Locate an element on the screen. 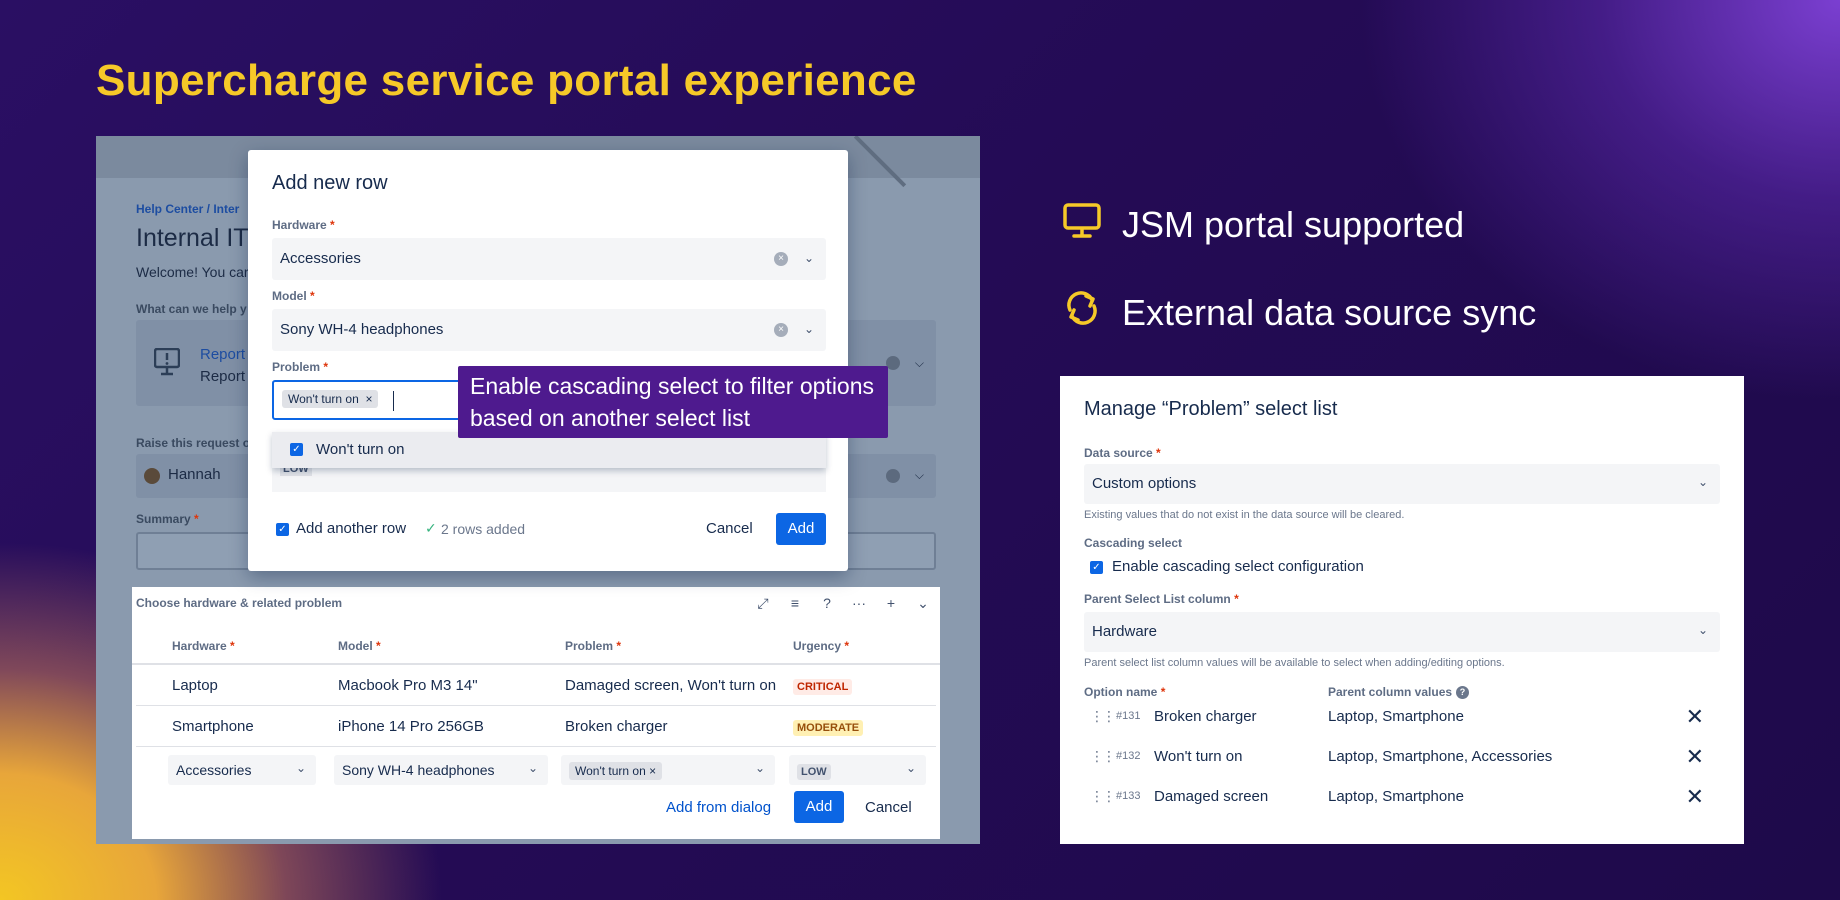 The height and width of the screenshot is (900, 1840). hardware-select: Accessories ⌄ is located at coordinates (242, 770).